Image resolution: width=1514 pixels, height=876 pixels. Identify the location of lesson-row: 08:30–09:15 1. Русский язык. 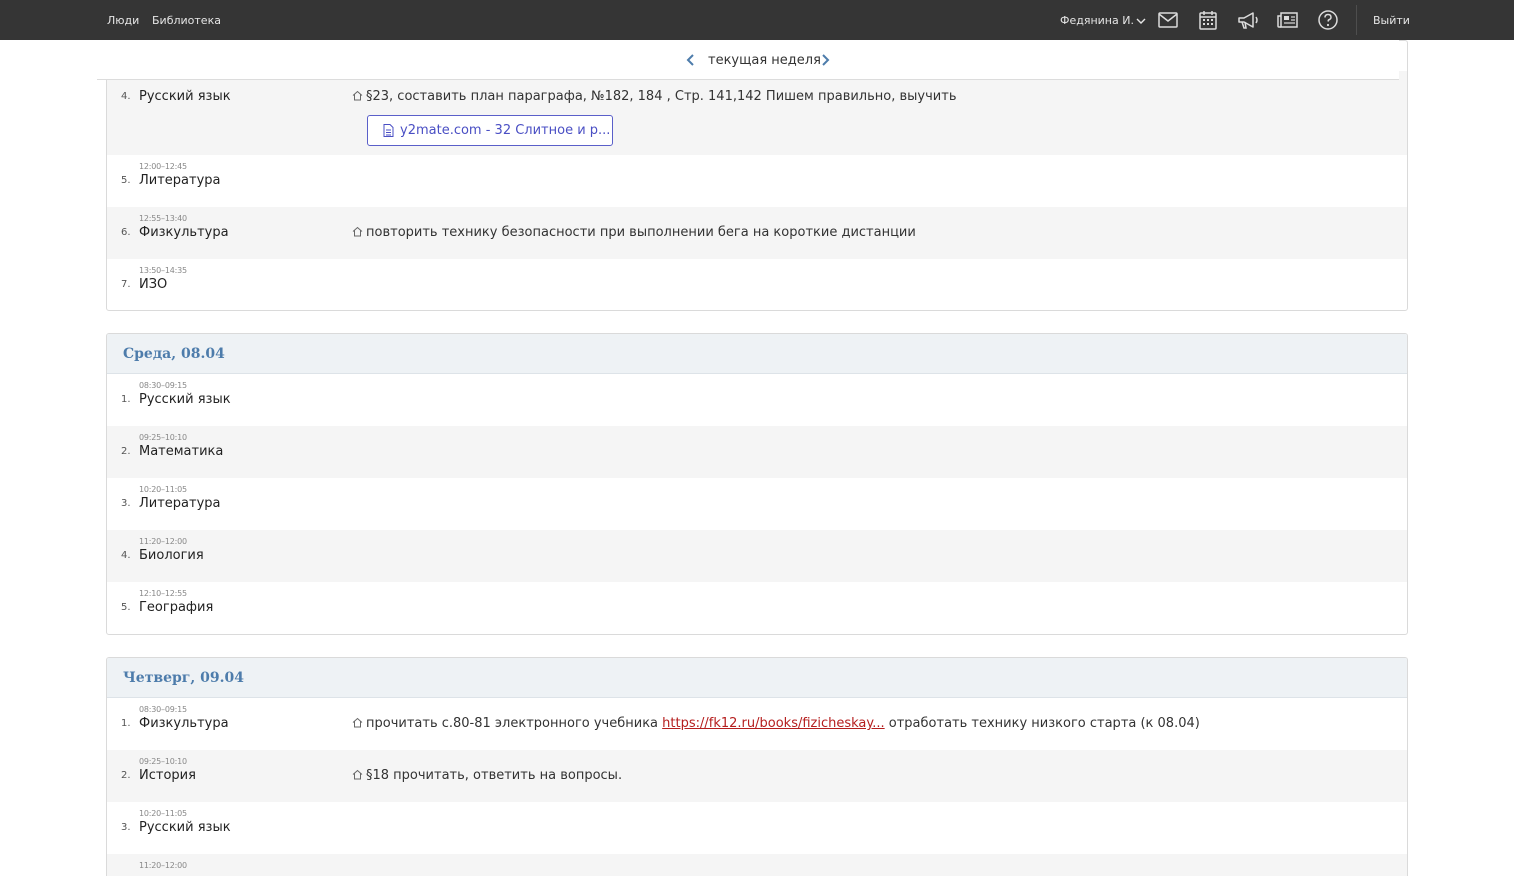
(757, 400).